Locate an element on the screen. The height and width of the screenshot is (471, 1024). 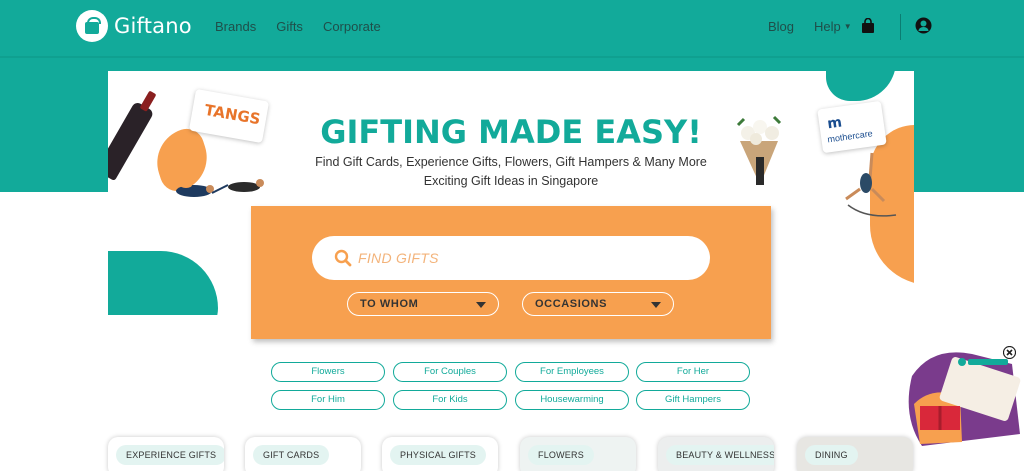
bag-icon is located at coordinates (868, 26).